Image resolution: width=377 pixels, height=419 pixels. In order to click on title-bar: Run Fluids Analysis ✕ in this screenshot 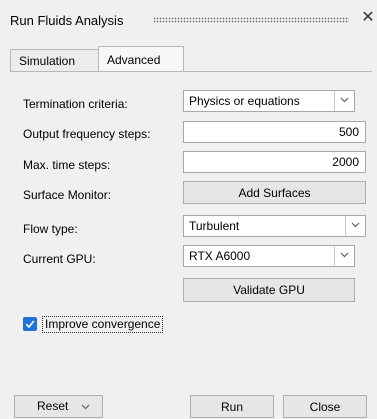, I will do `click(188, 20)`.